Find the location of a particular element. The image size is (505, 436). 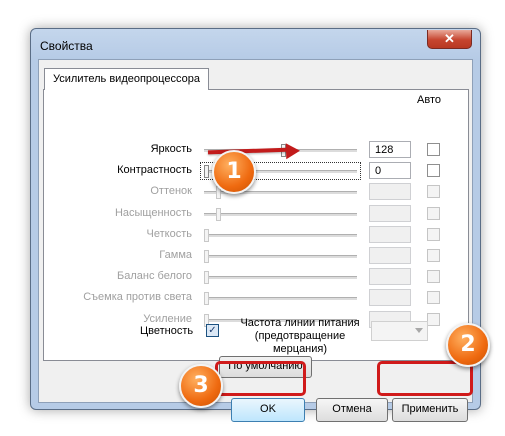

power-line-label-line: Частота линии питания is located at coordinates (300, 323).